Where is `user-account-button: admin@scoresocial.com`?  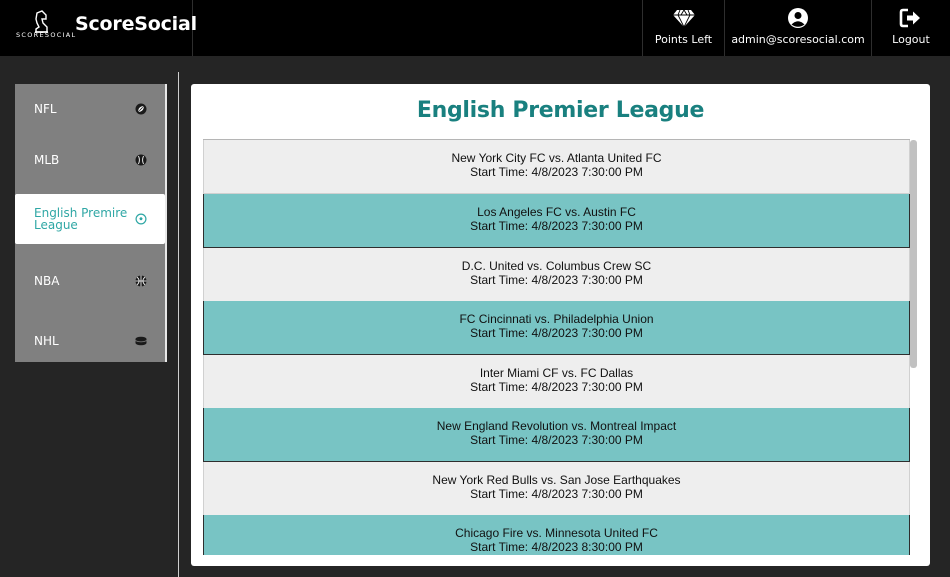
user-account-button: admin@scoresocial.com is located at coordinates (797, 28).